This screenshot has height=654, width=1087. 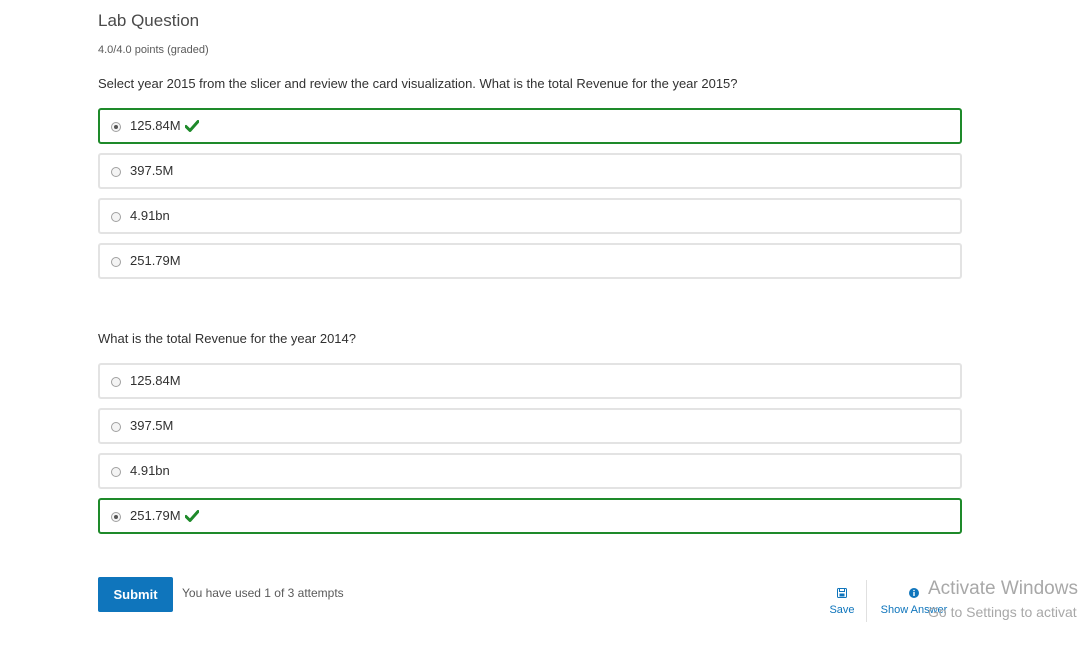 I want to click on activate-windows-subtext: Go to Settings to activat, so click(x=1002, y=612).